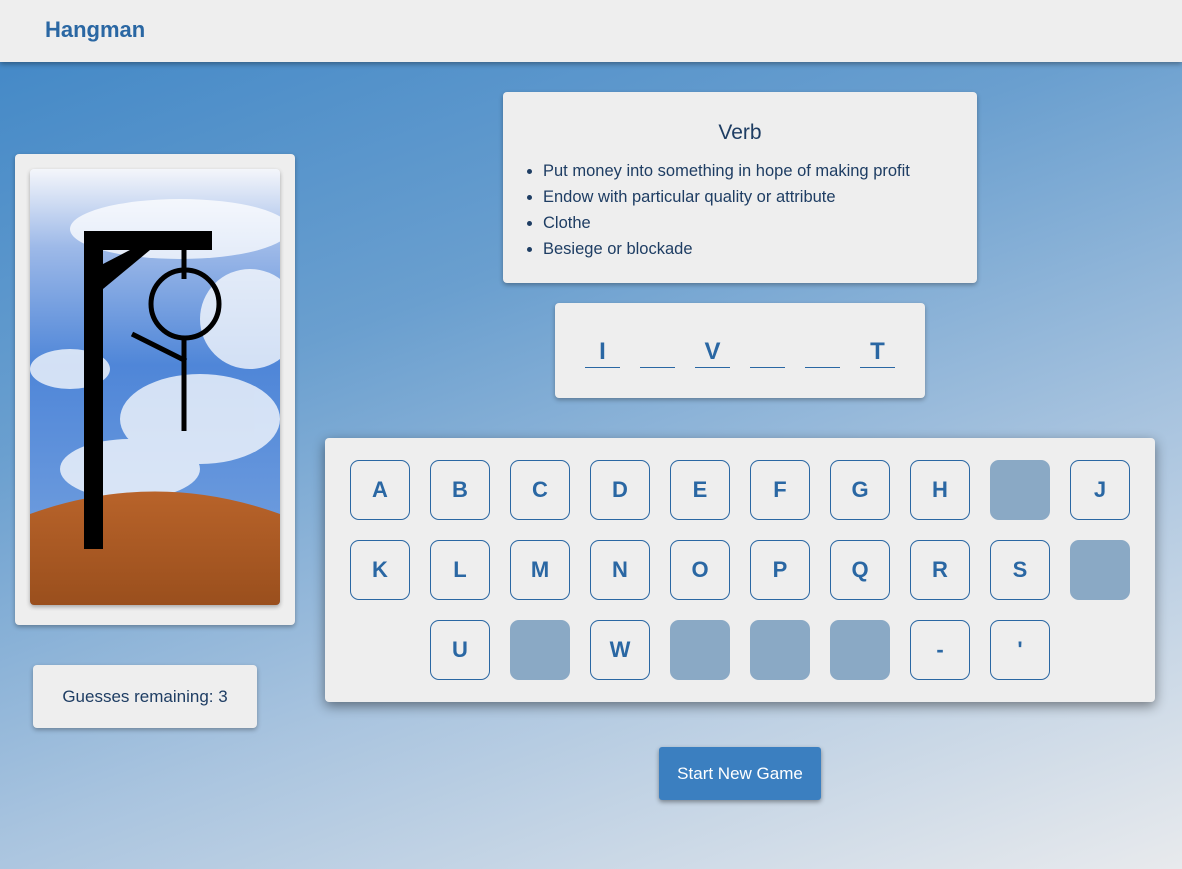  I want to click on word-display: I V T, so click(740, 350).